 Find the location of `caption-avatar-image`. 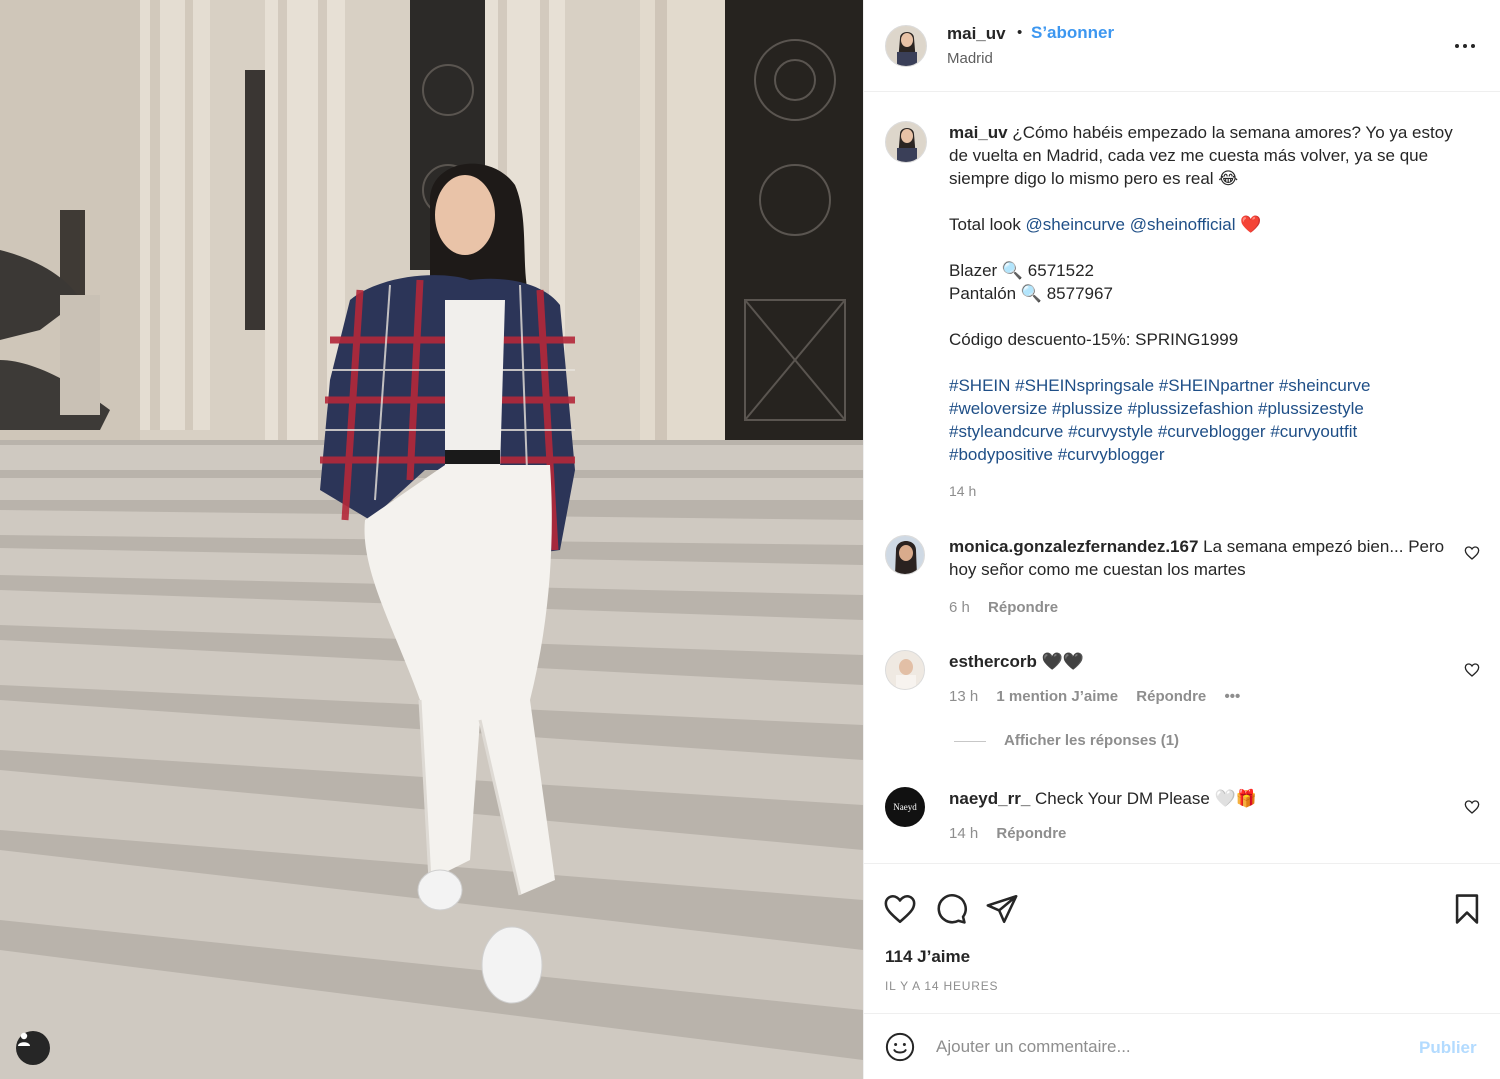

caption-avatar-image is located at coordinates (906, 142).